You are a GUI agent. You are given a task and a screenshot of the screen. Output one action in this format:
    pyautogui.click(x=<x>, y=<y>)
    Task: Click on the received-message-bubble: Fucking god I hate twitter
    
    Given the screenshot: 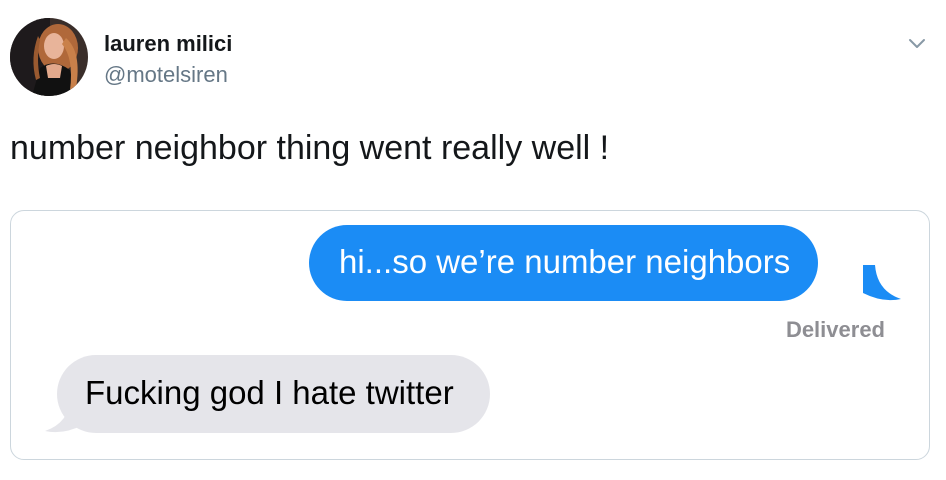 What is the action you would take?
    pyautogui.click(x=273, y=394)
    